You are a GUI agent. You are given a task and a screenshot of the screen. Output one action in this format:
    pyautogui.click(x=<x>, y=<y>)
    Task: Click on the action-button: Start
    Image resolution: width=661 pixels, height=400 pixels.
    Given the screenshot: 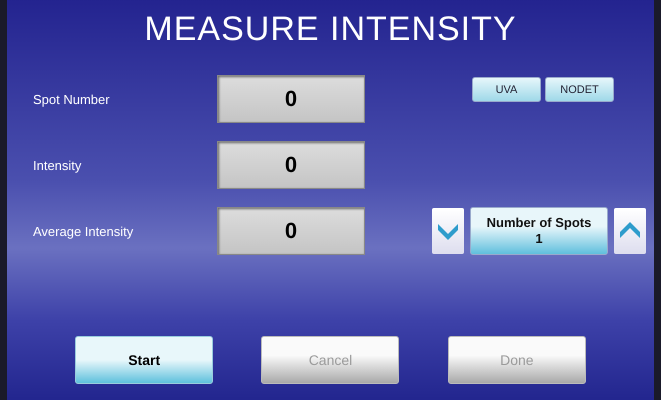 What is the action you would take?
    pyautogui.click(x=144, y=360)
    